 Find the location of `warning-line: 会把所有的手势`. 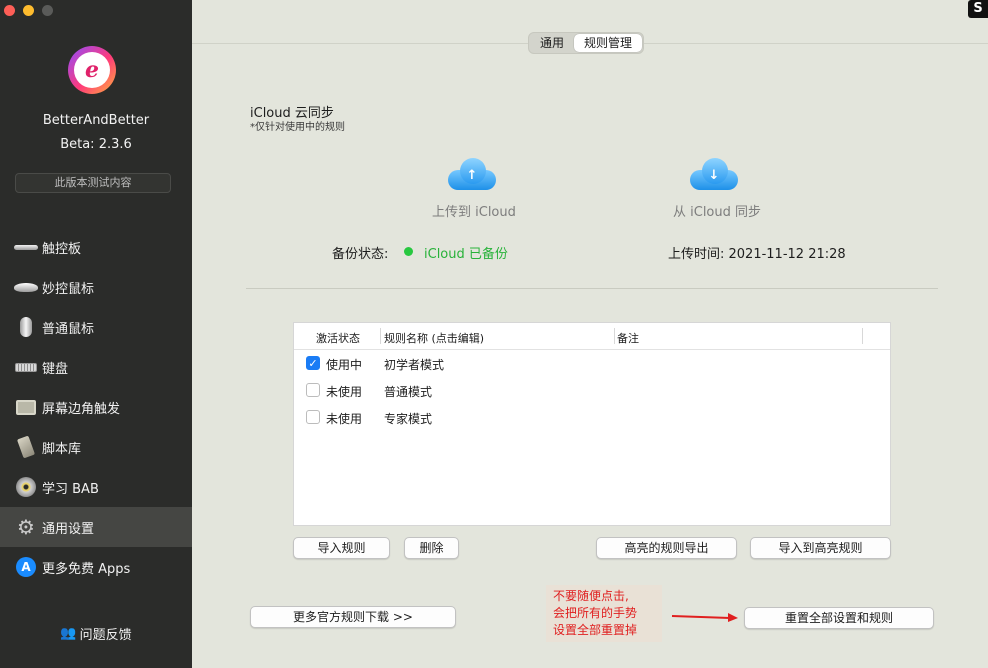

warning-line: 会把所有的手势 is located at coordinates (595, 613).